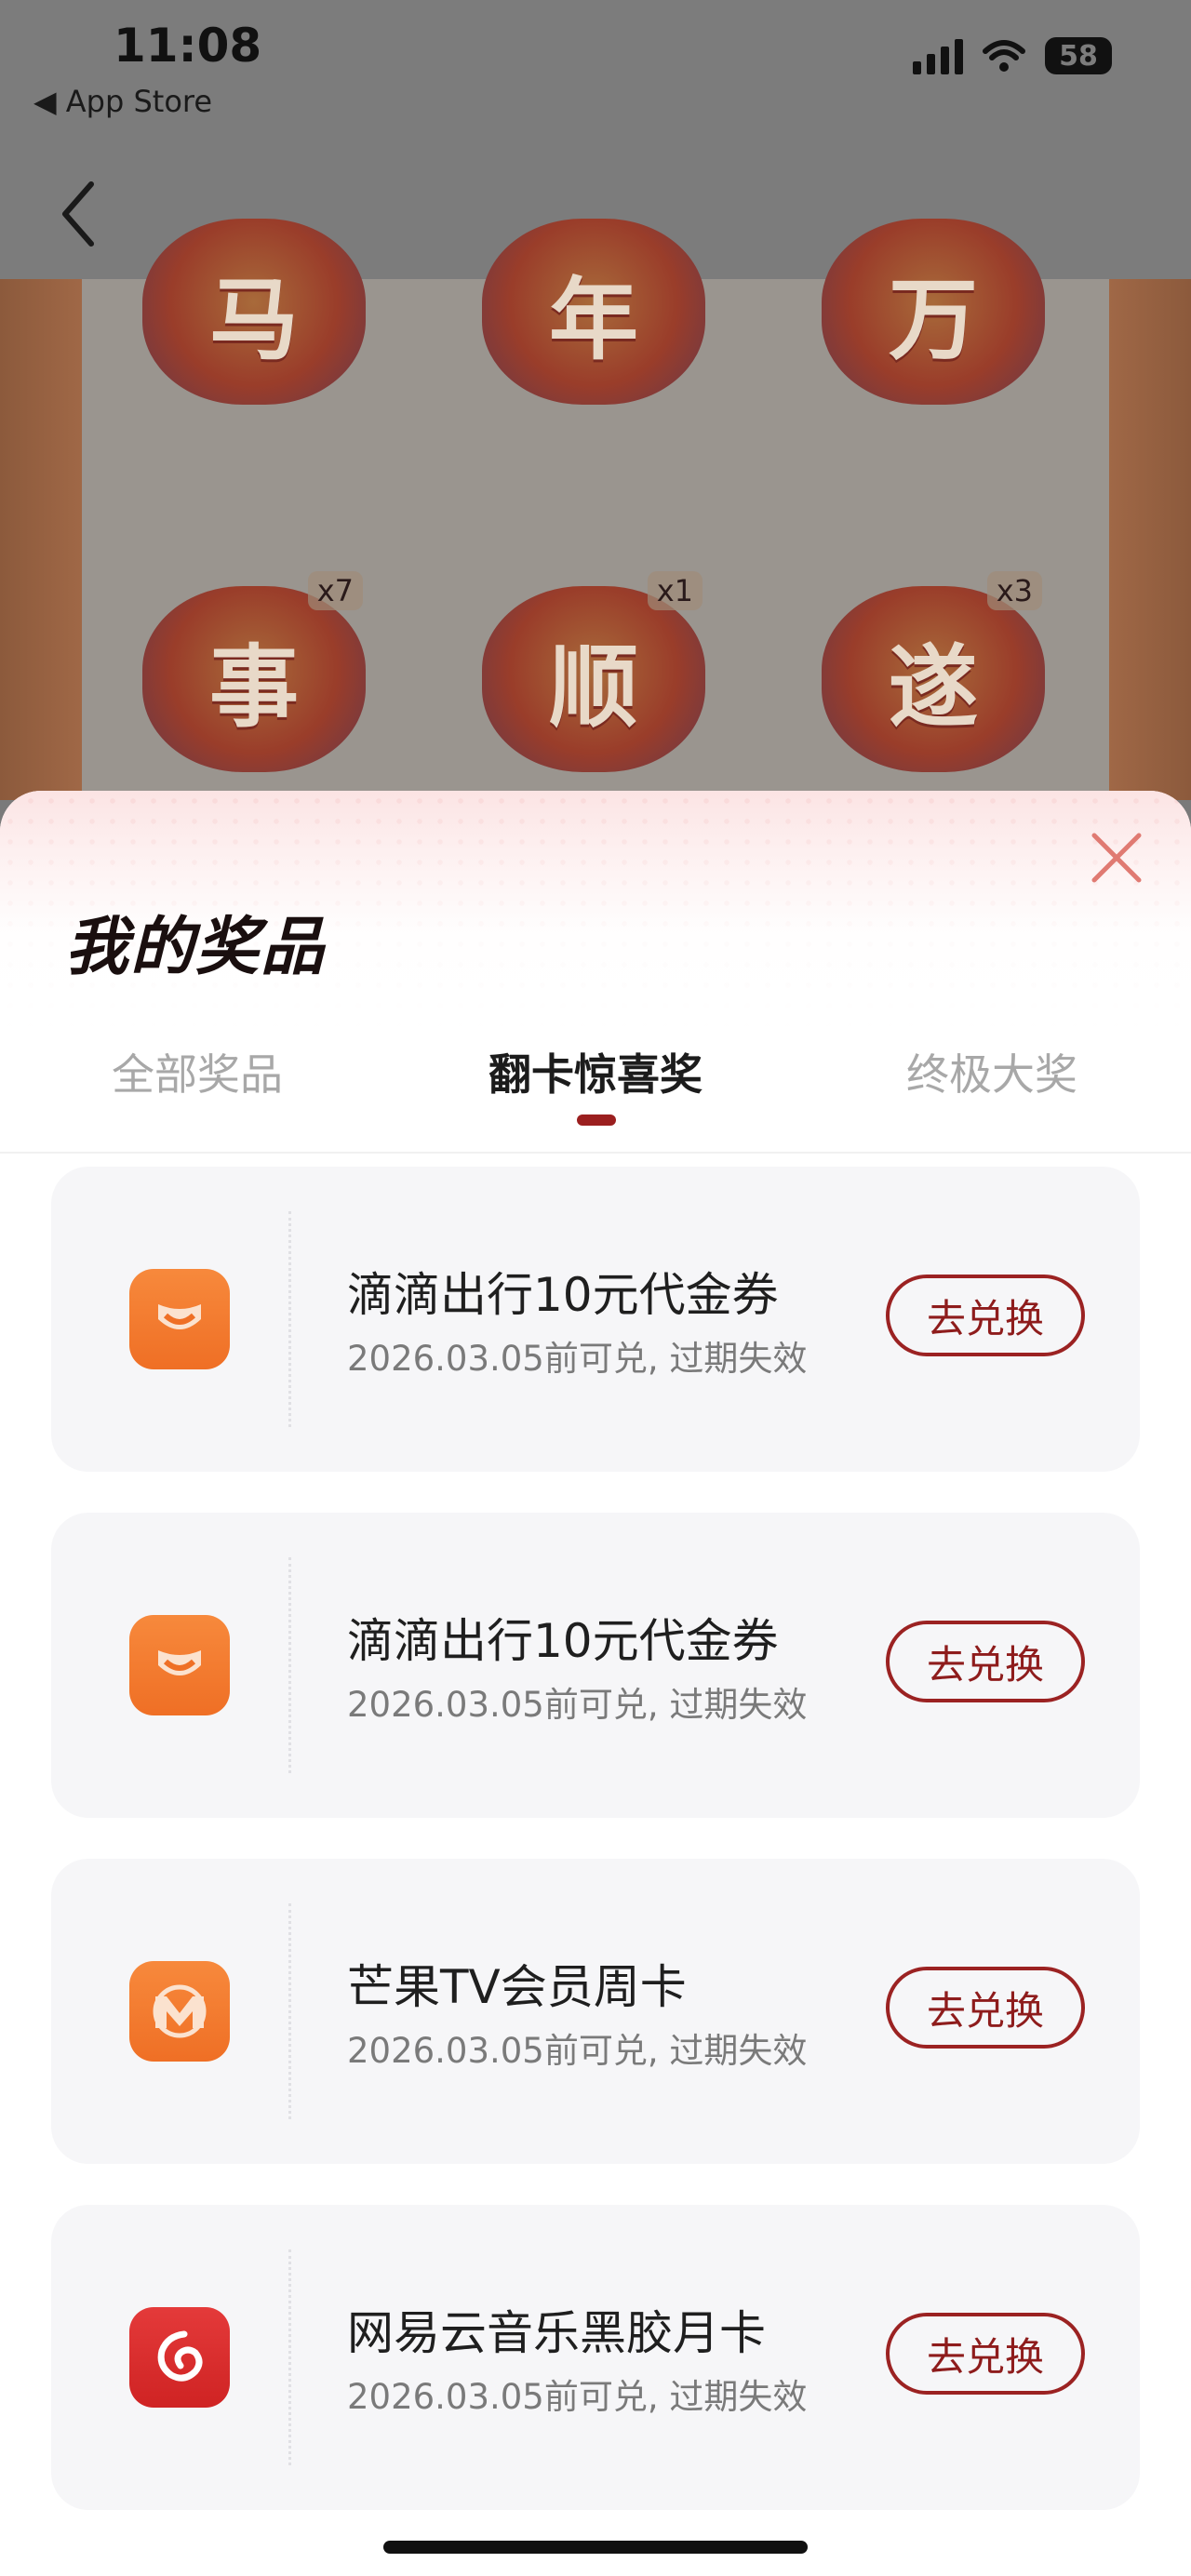  I want to click on card-tile: 事 x7, so click(254, 679).